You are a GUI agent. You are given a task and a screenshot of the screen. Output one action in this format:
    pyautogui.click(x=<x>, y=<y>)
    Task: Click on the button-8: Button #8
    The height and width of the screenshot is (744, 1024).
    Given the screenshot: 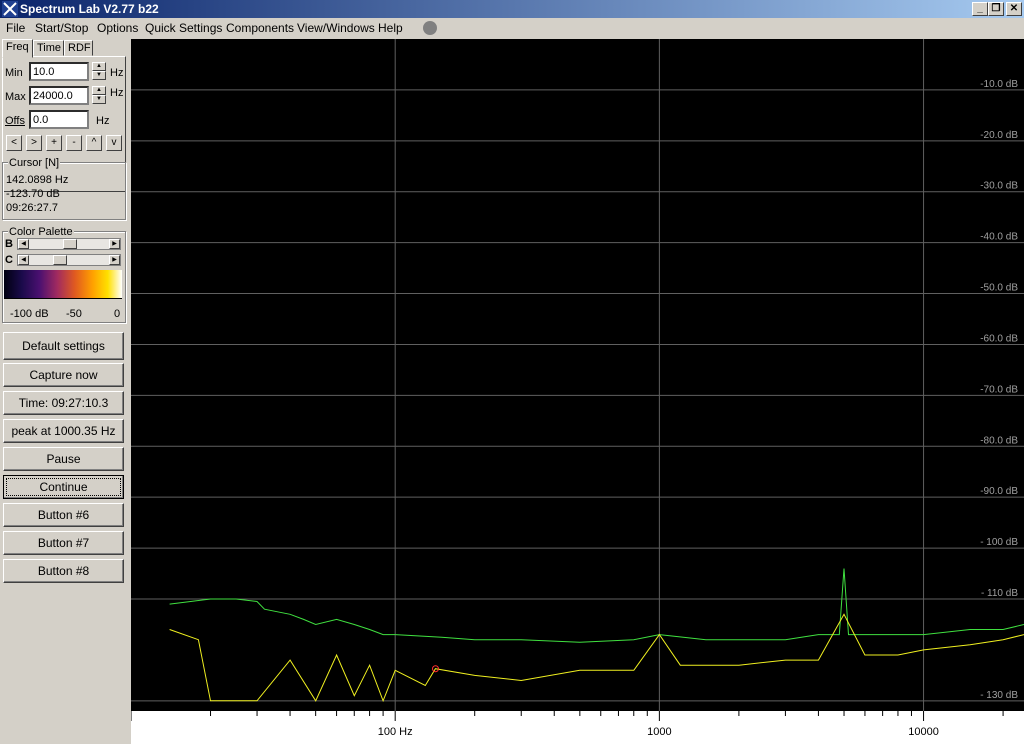 What is the action you would take?
    pyautogui.click(x=63, y=571)
    